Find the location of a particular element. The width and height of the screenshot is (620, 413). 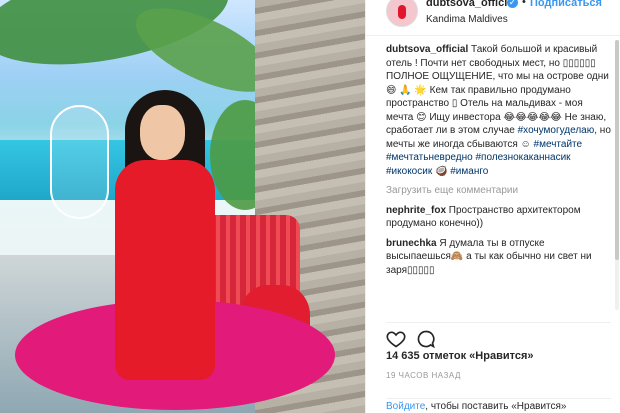

login-link: Войдите is located at coordinates (405, 406).